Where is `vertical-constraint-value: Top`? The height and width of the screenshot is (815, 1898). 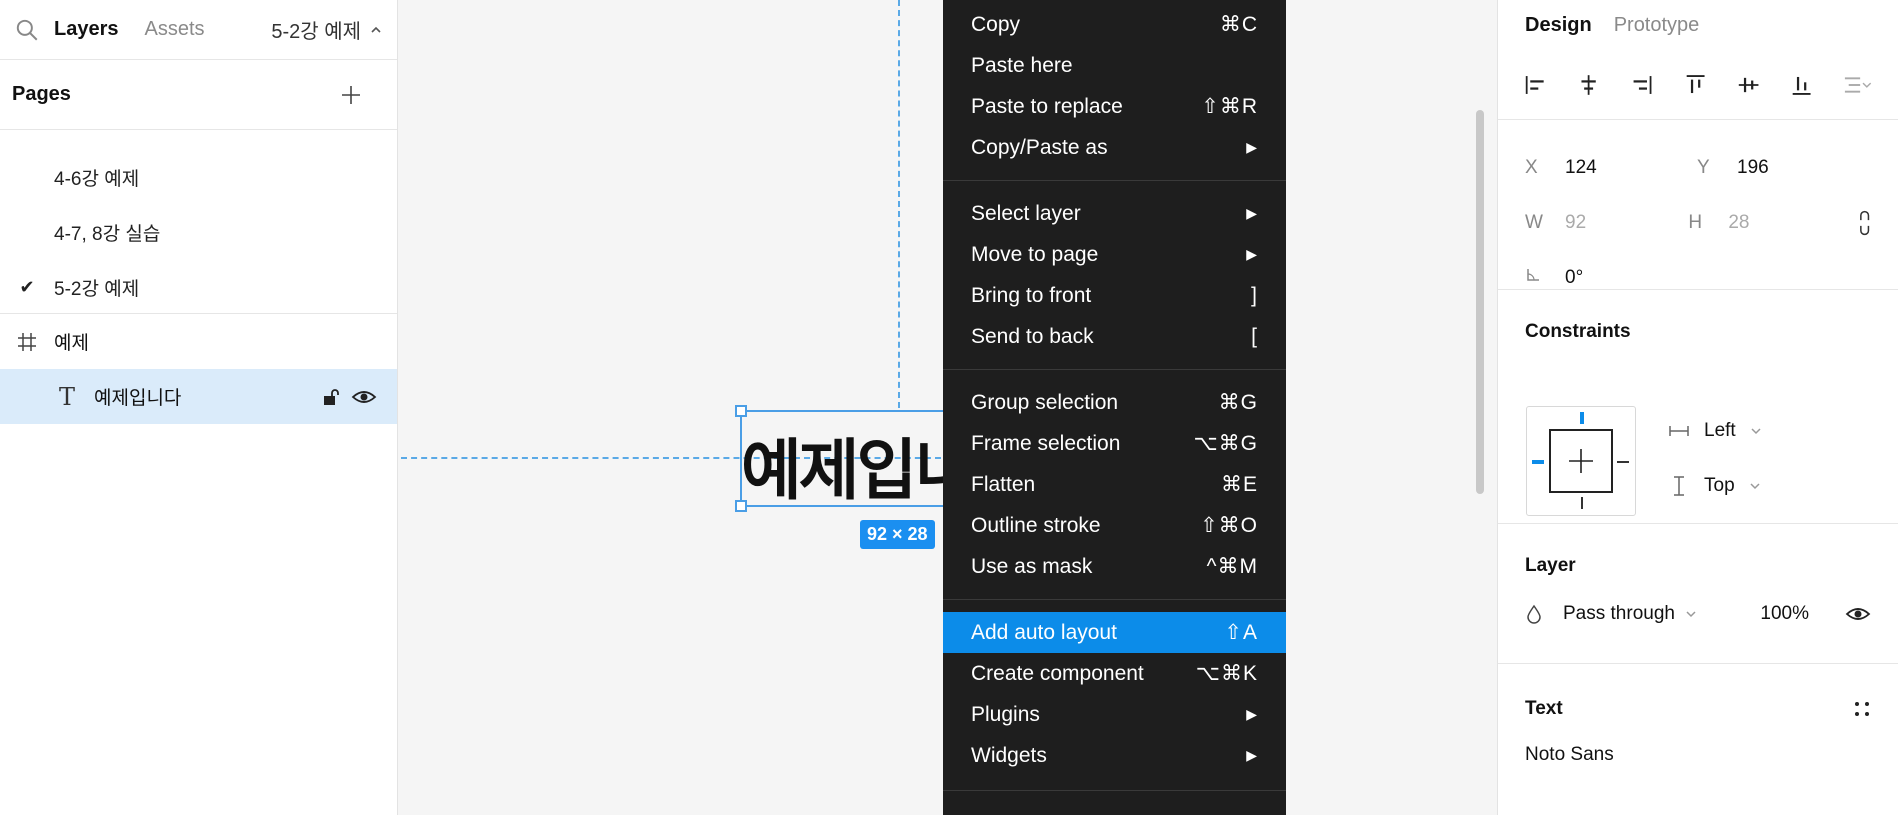
vertical-constraint-value: Top is located at coordinates (1719, 485).